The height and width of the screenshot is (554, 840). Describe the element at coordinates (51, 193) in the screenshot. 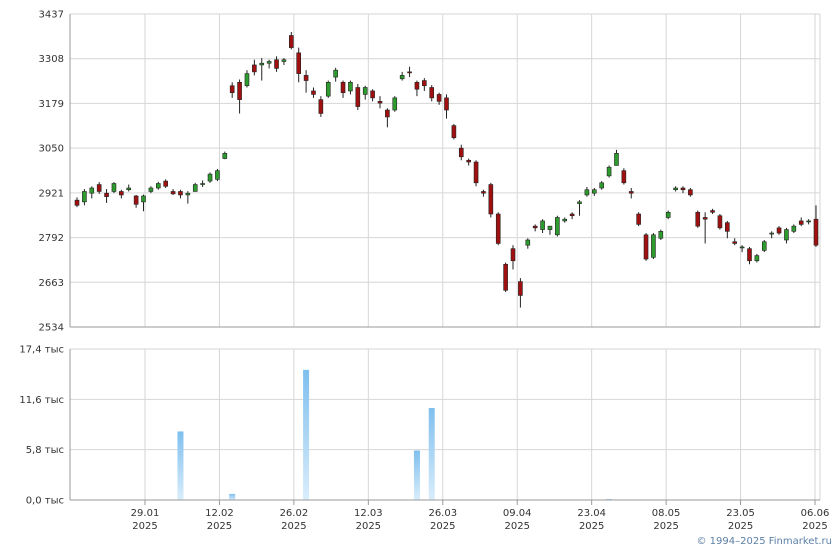

I see `price-tick-label: 2921` at that location.